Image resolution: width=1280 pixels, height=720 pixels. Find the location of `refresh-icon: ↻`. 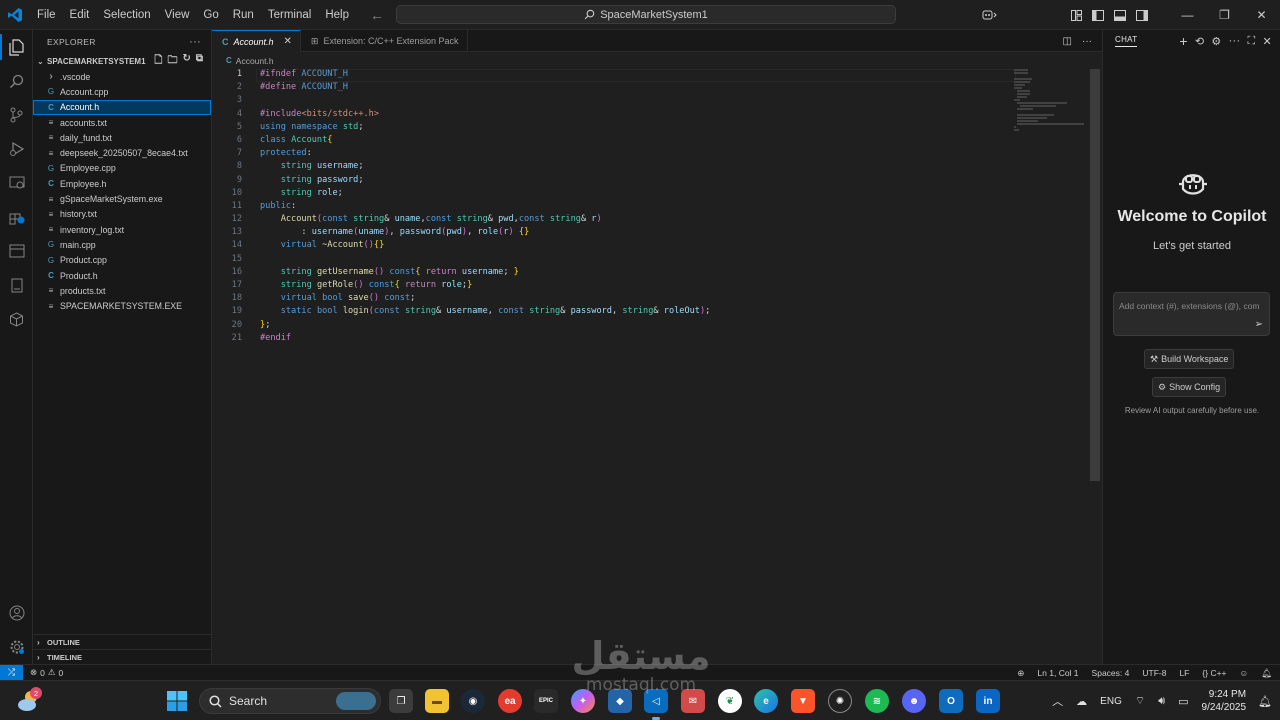

refresh-icon: ↻ is located at coordinates (186, 61).